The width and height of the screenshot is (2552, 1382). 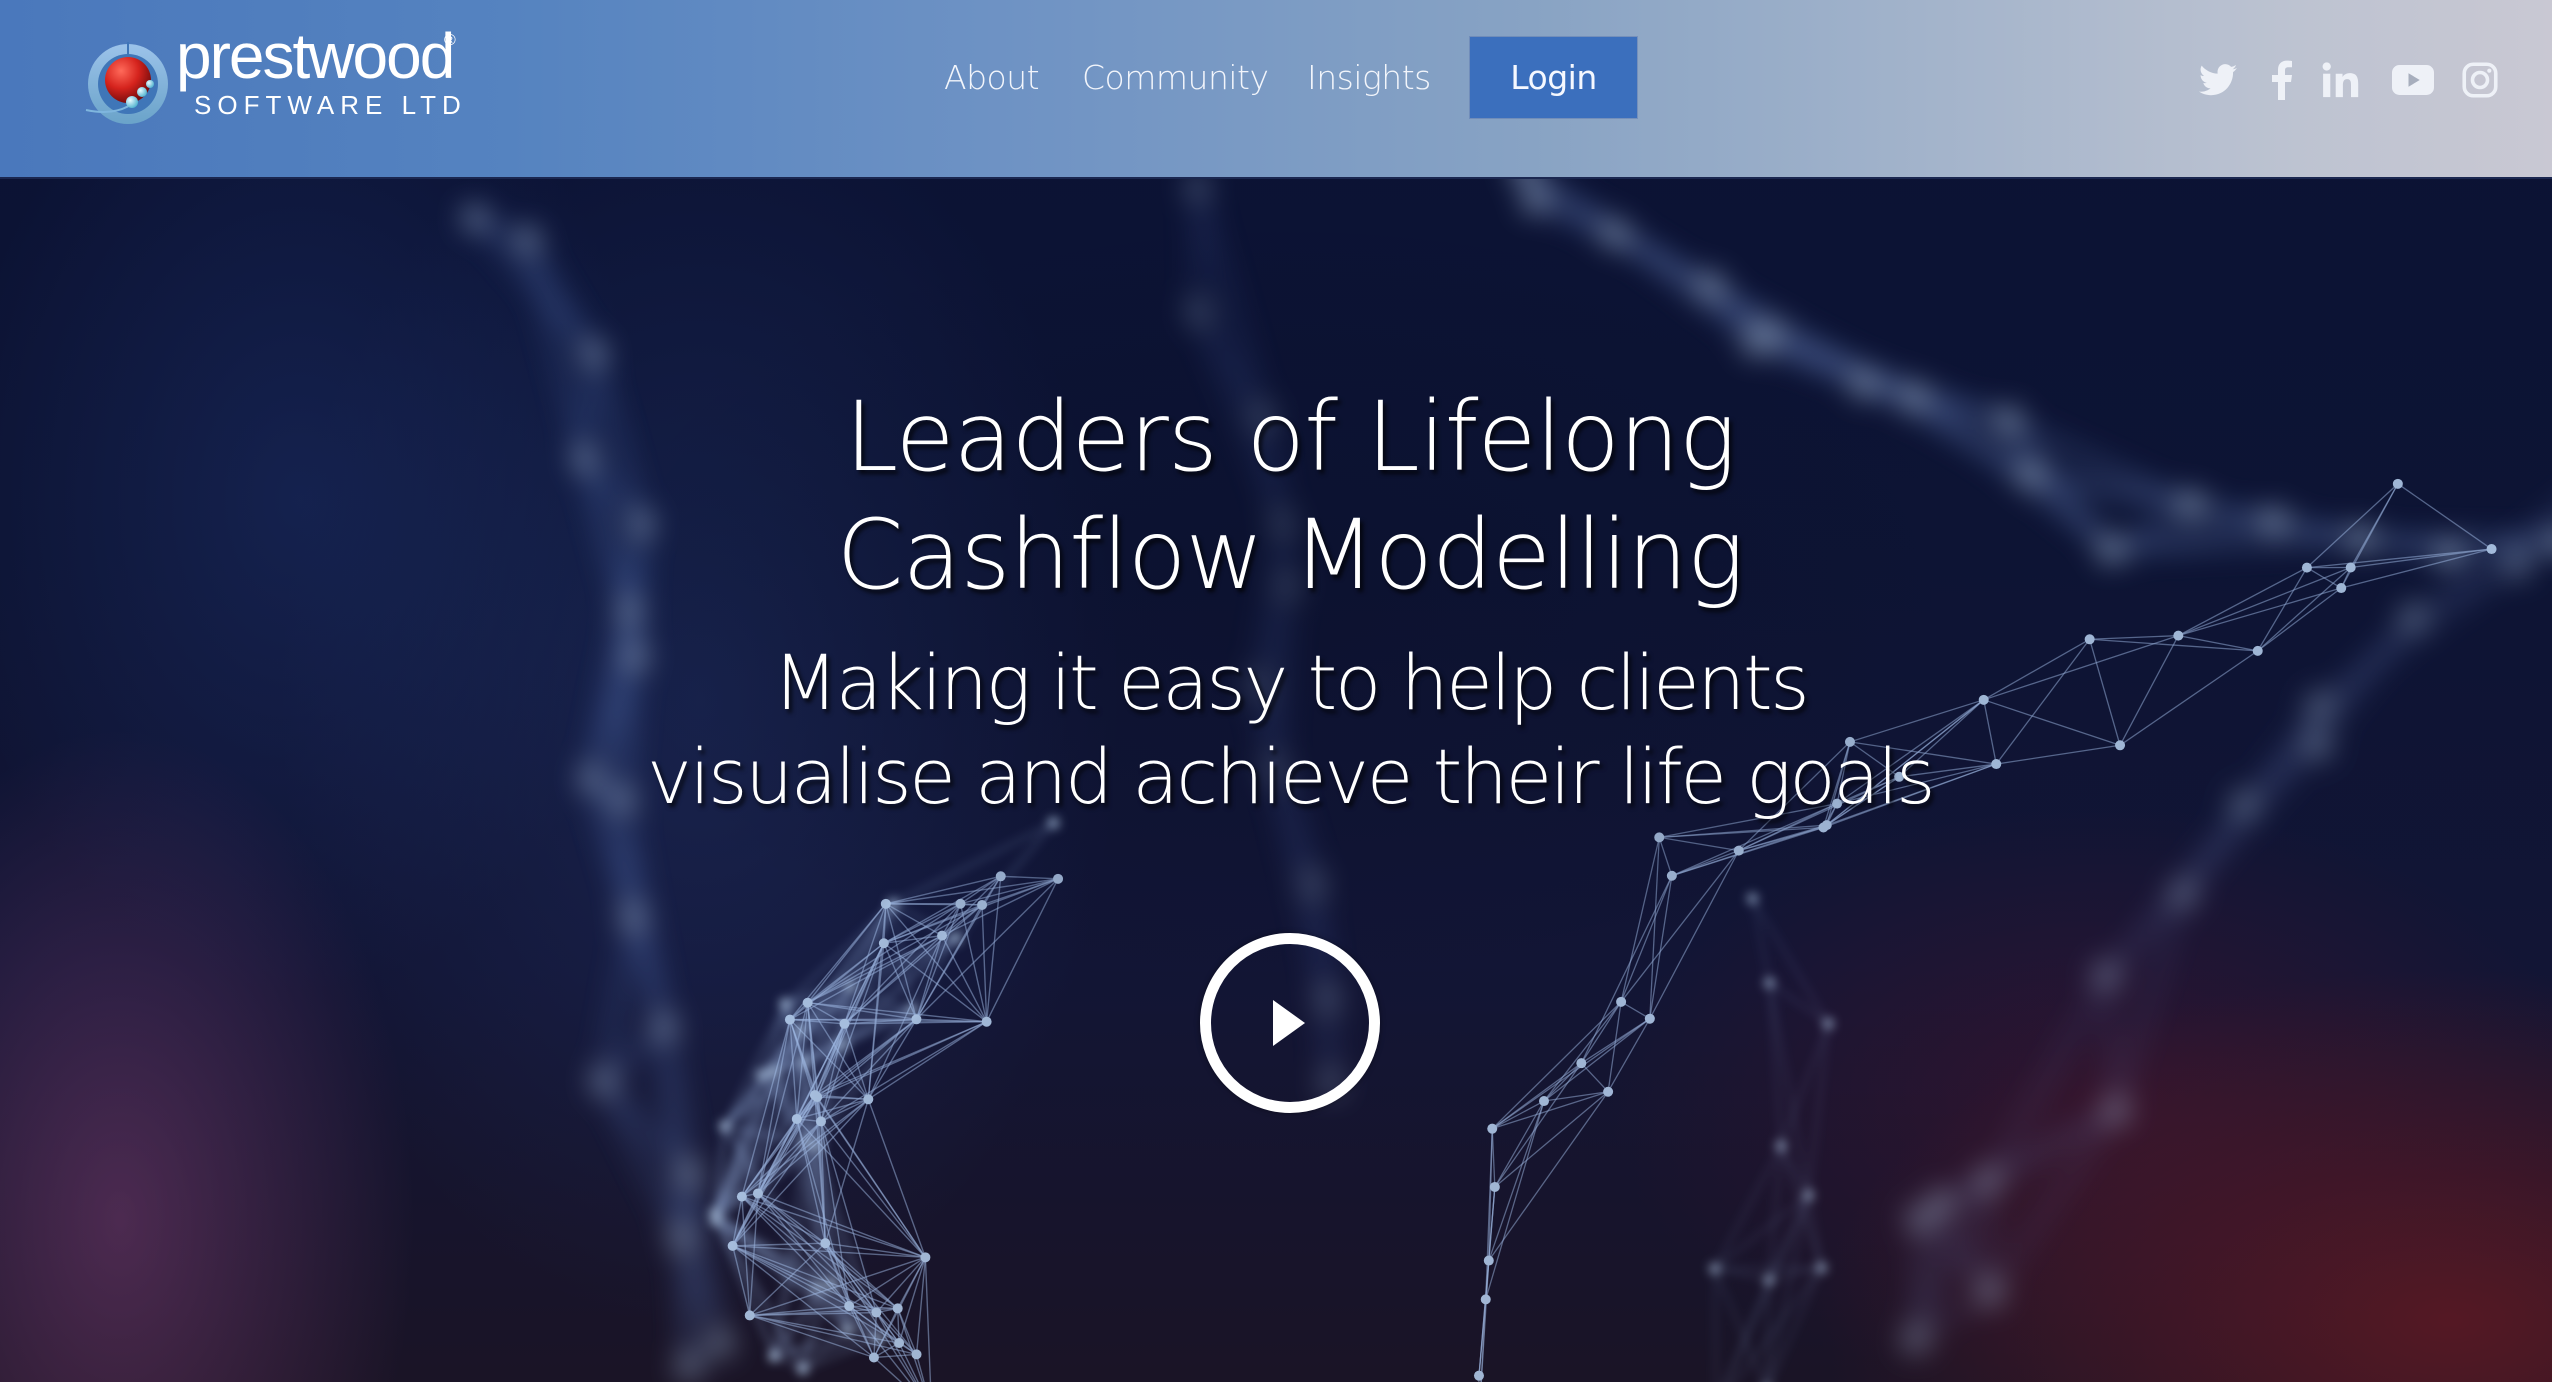 What do you see at coordinates (2480, 80) in the screenshot?
I see `instagram-icon` at bounding box center [2480, 80].